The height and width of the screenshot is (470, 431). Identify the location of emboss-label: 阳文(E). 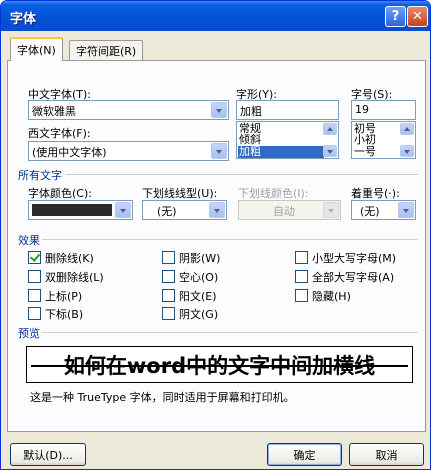
(198, 296).